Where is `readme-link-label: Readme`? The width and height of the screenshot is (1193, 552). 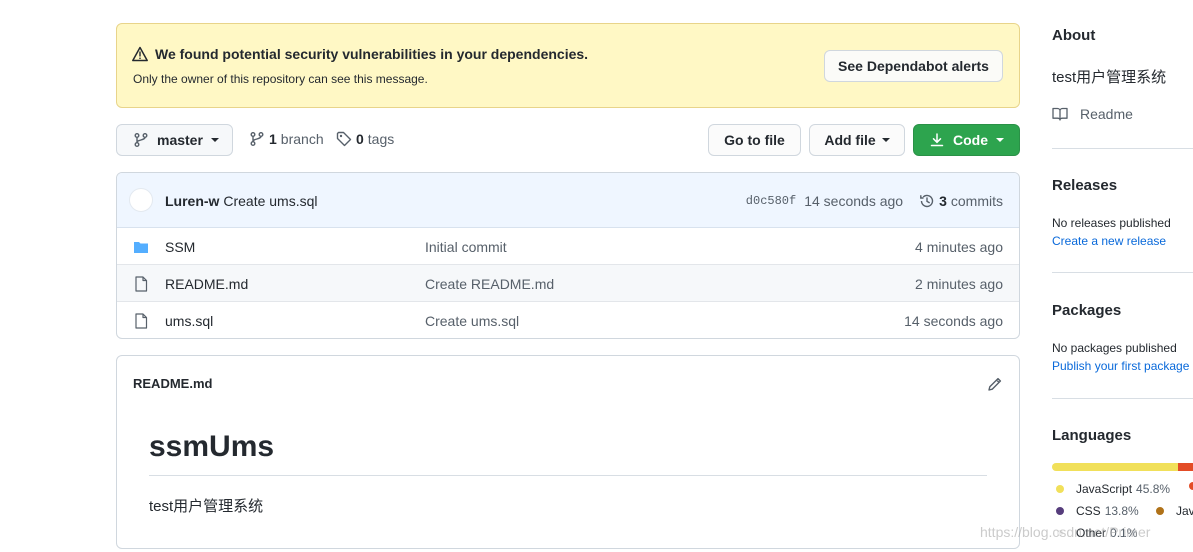 readme-link-label: Readme is located at coordinates (1106, 114).